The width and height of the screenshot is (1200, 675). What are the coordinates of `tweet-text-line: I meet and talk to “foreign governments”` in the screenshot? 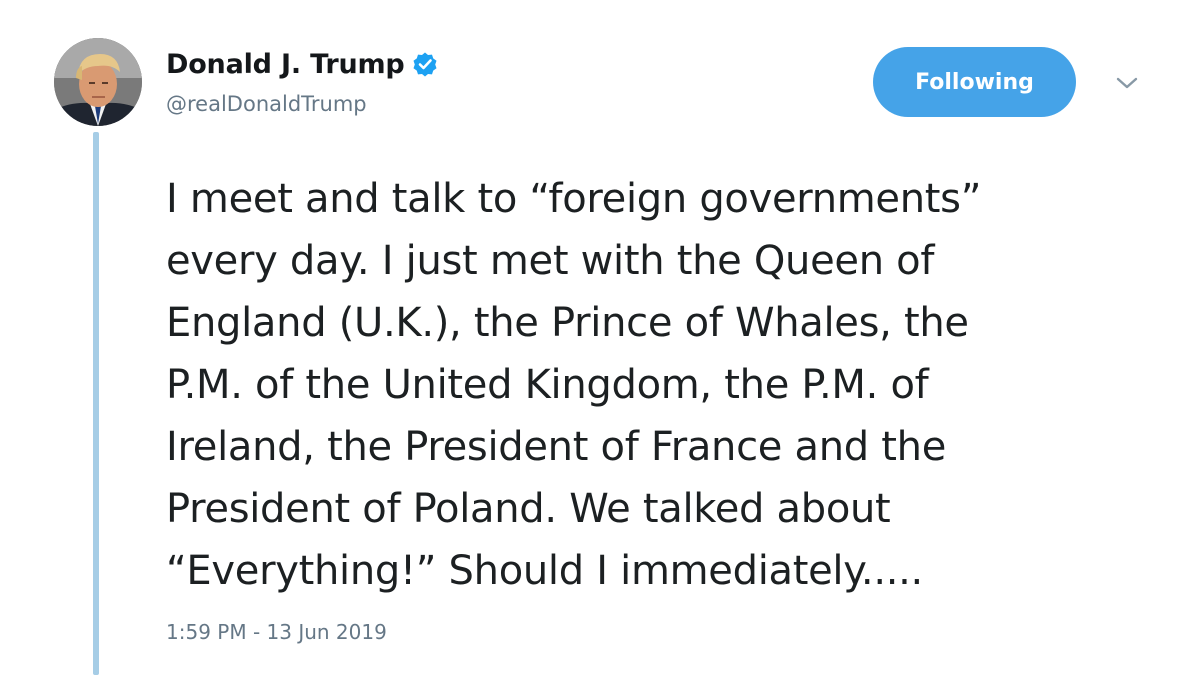 It's located at (574, 199).